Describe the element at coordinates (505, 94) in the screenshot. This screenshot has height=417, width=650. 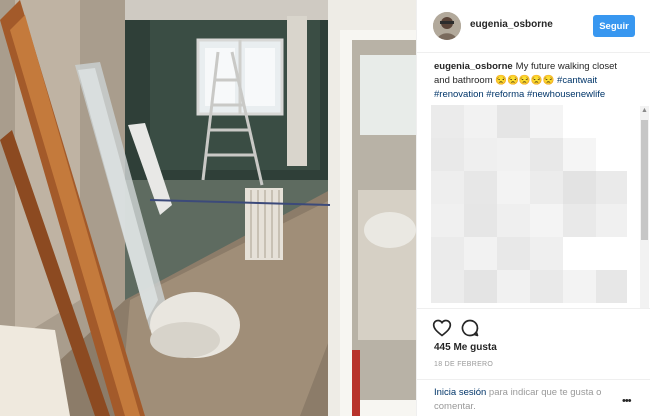
I see `hashtag-link: #reforma` at that location.